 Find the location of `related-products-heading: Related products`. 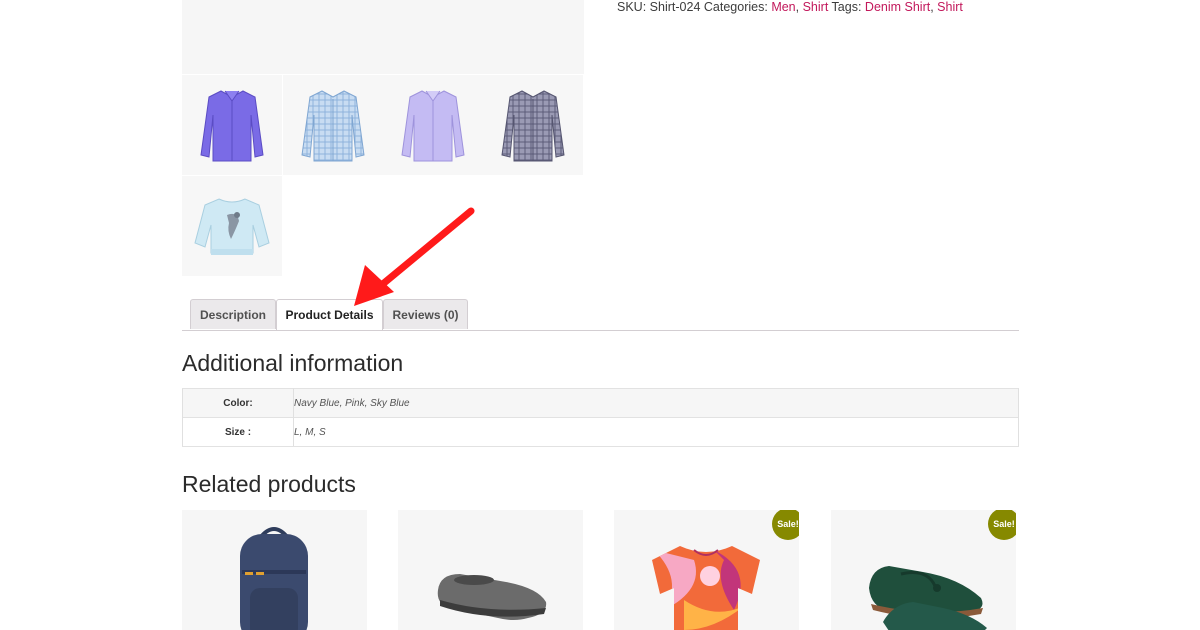

related-products-heading: Related products is located at coordinates (269, 484).